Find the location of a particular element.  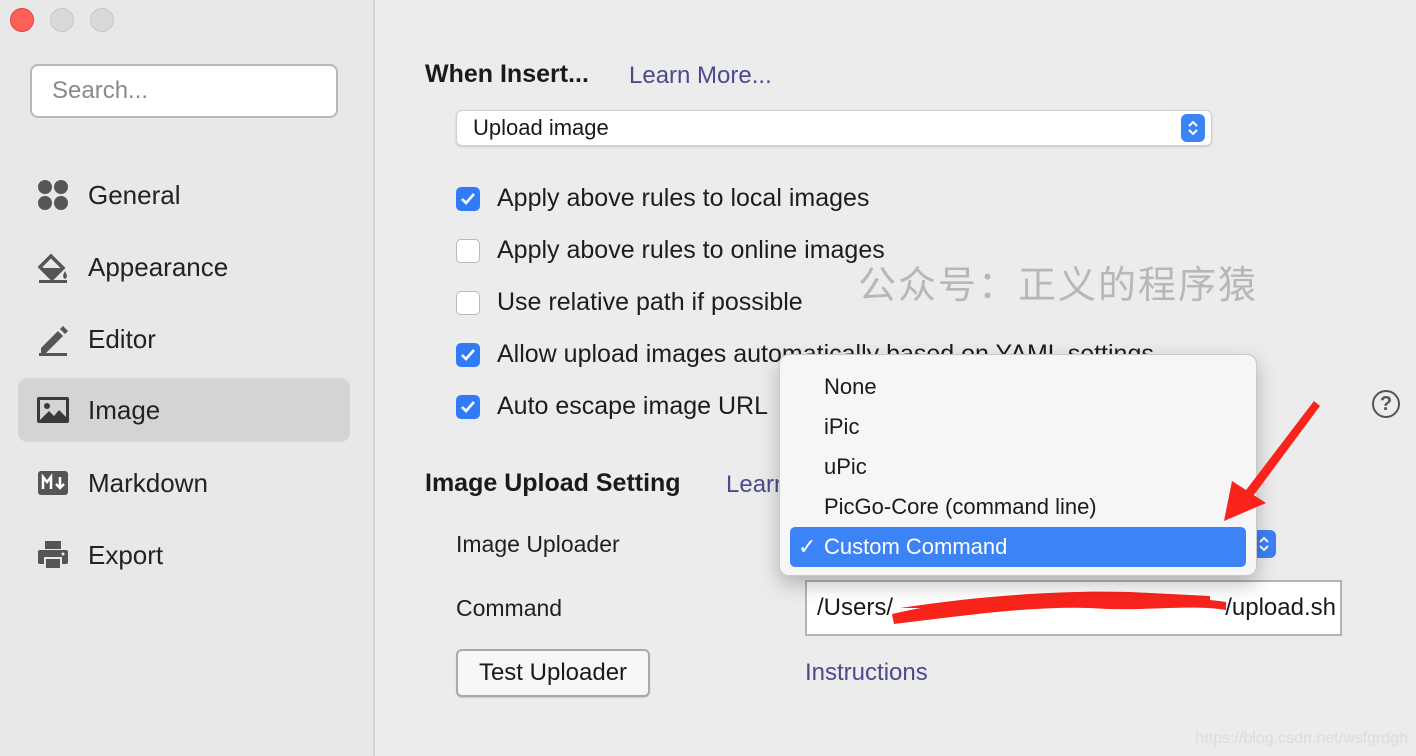

menu-item-custom-command: ✓ Custom Command is located at coordinates (1018, 547).